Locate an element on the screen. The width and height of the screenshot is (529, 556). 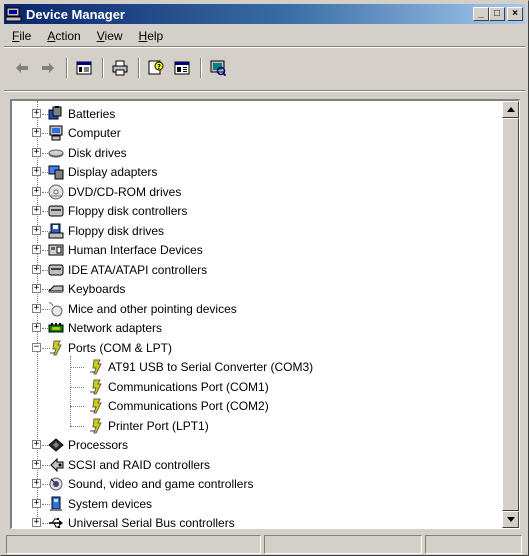
tree-category: Display adapters is located at coordinates (102, 172).